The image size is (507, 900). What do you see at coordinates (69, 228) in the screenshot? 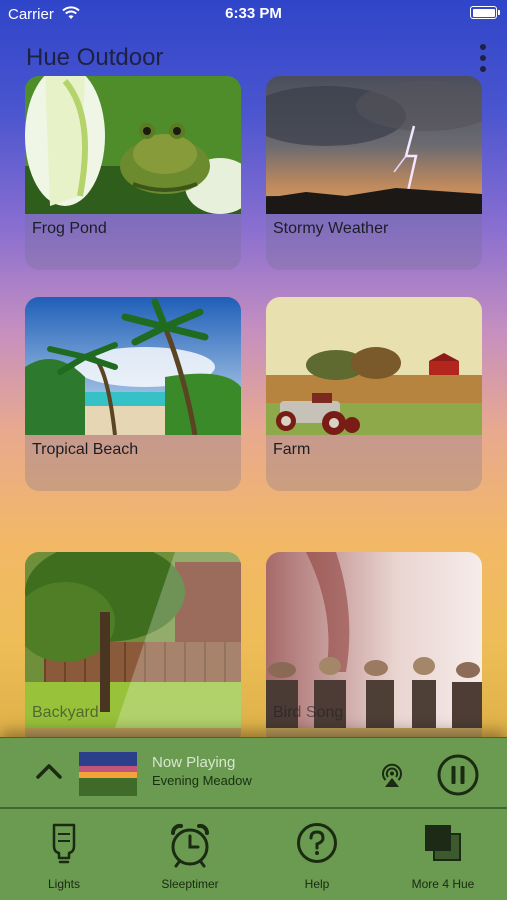
I see `scene-label: Frog Pond` at bounding box center [69, 228].